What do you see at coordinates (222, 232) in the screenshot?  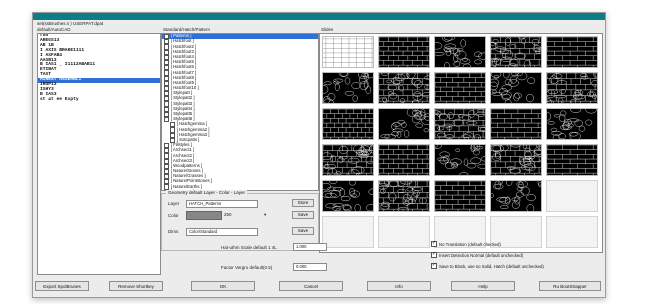 I see `dims-input: Color/Standard` at bounding box center [222, 232].